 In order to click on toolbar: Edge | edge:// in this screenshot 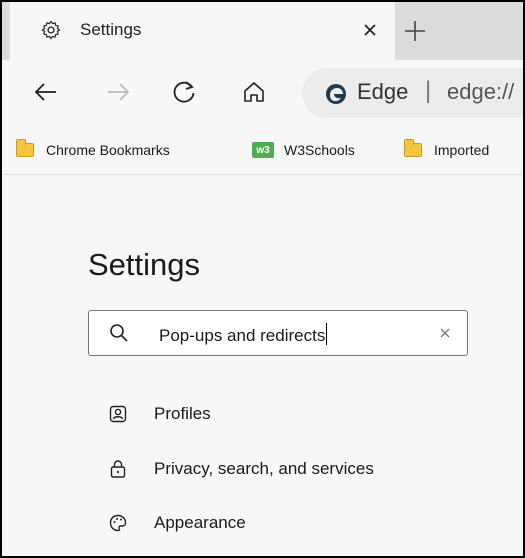, I will do `click(262, 92)`.